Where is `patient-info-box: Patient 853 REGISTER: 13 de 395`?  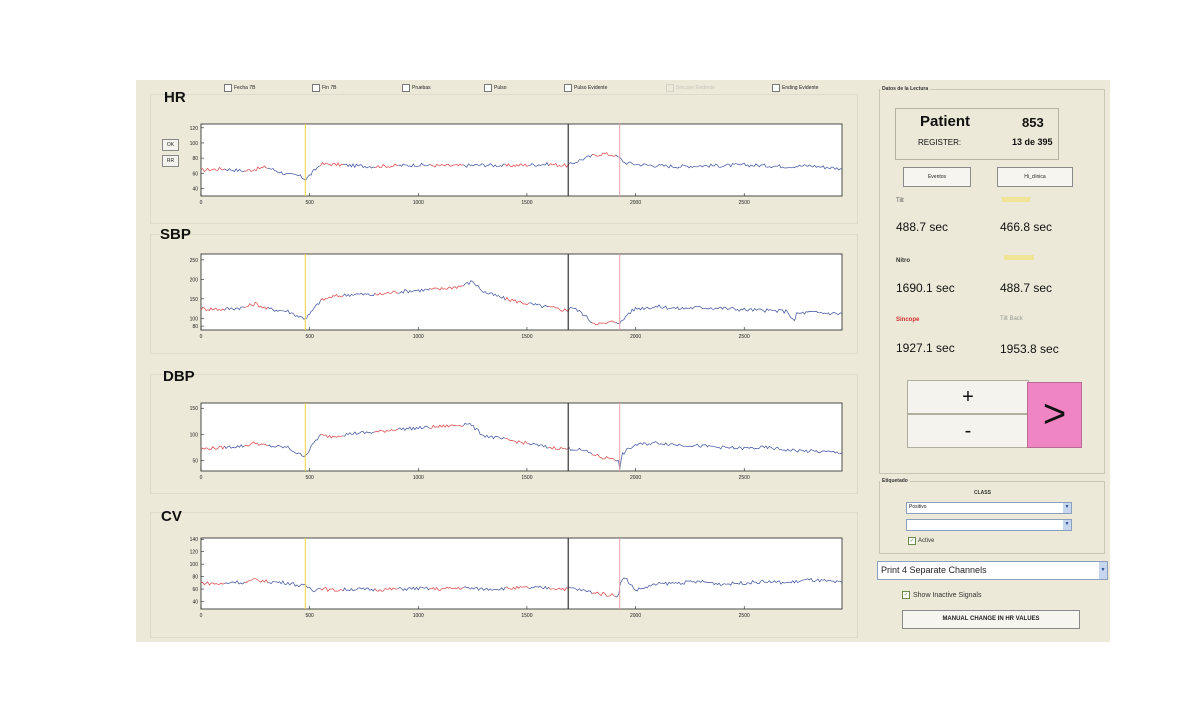
patient-info-box: Patient 853 REGISTER: 13 de 395 is located at coordinates (977, 134).